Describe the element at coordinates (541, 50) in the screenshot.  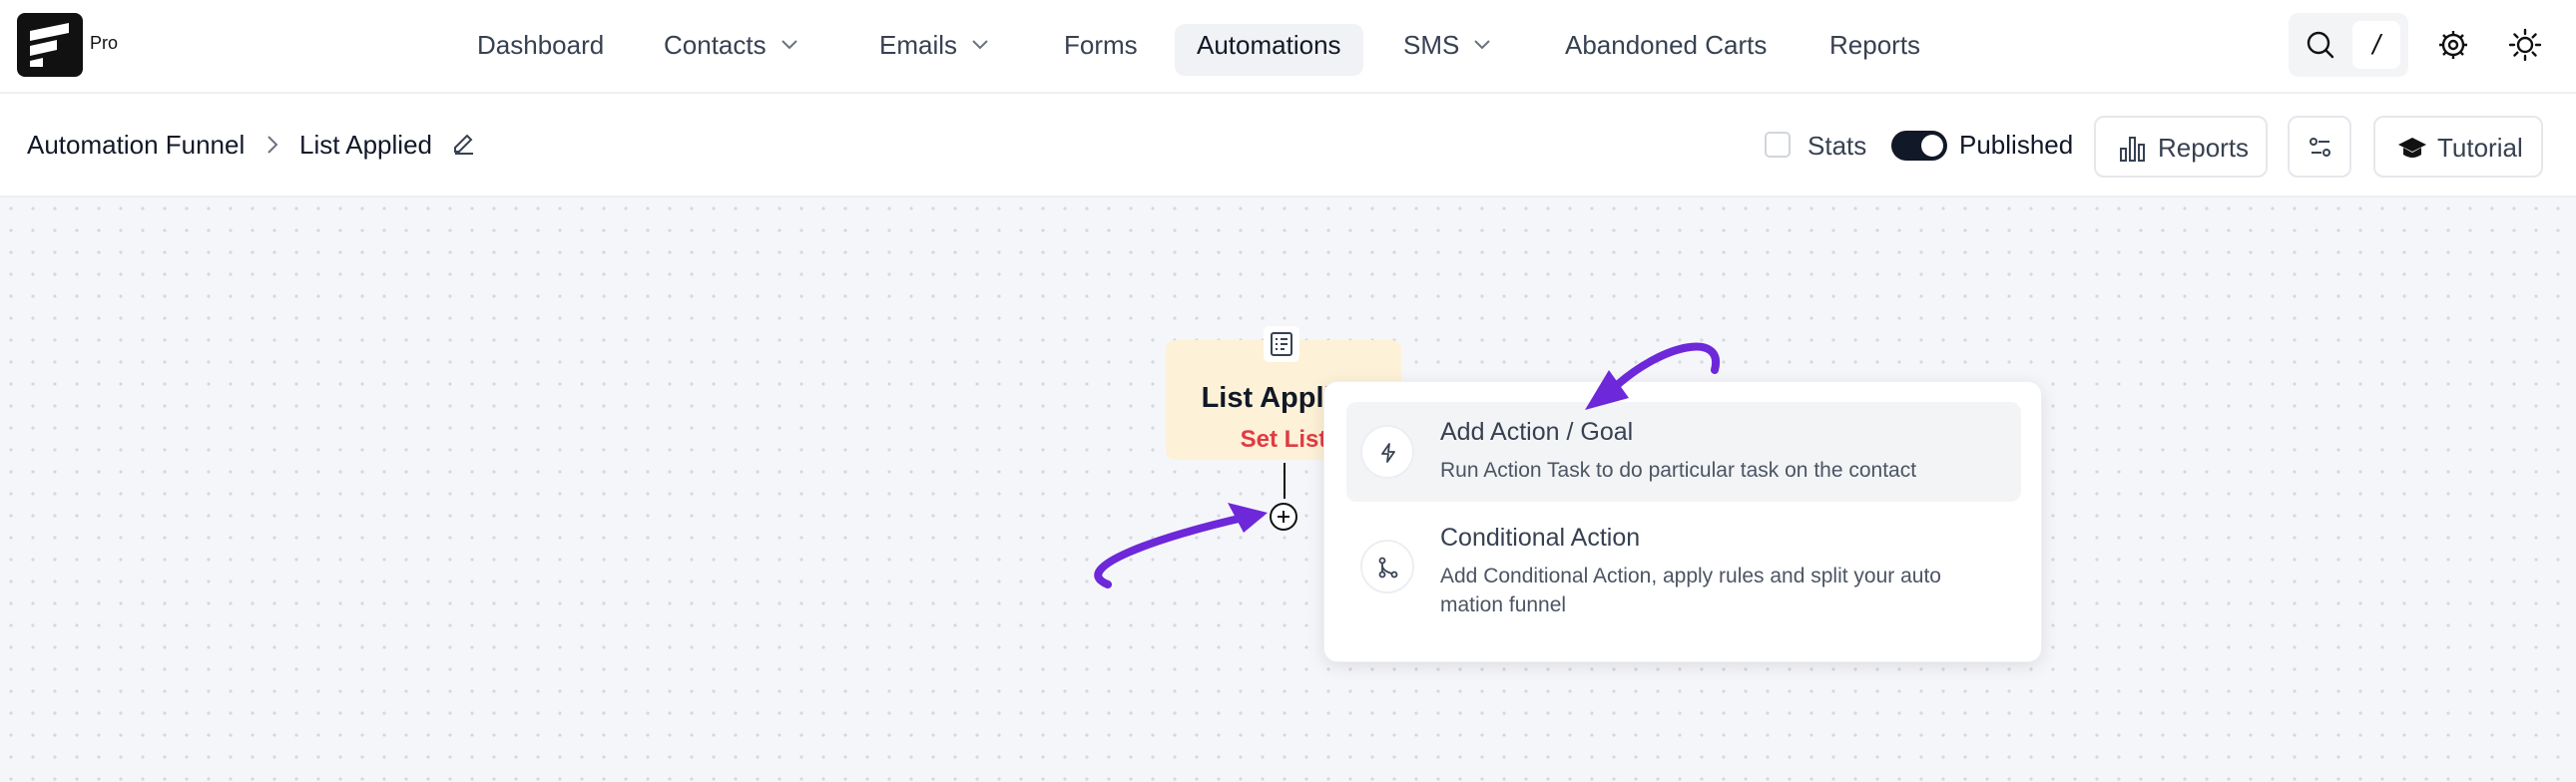
I see `nav-dashboard: Dashboard` at that location.